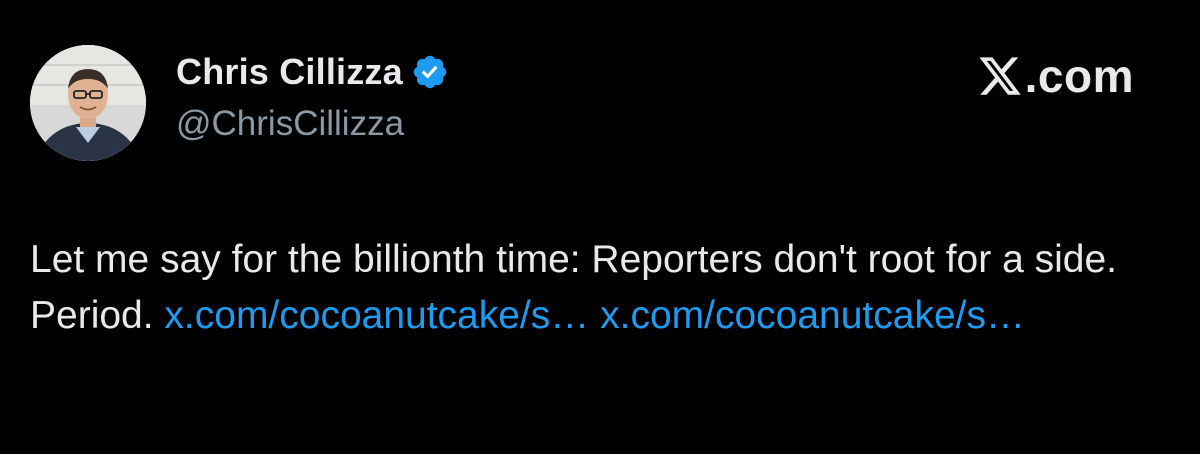 This screenshot has width=1200, height=454. I want to click on profile-photo, so click(88, 103).